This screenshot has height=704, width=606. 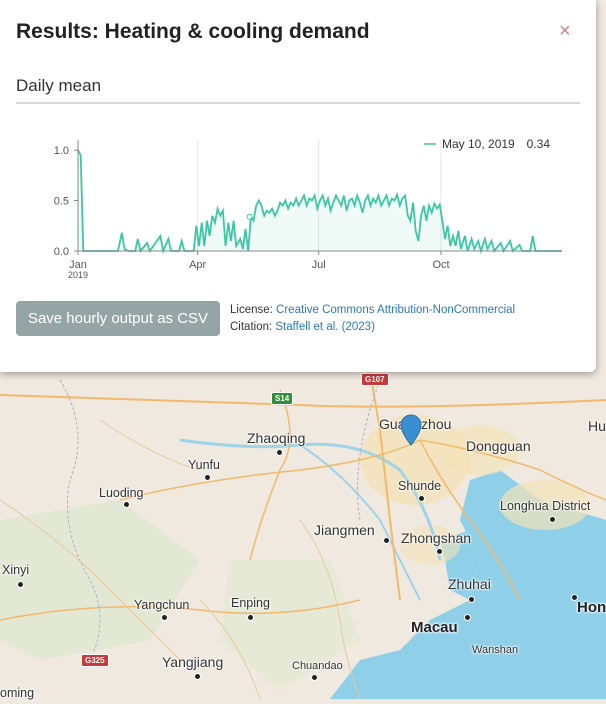 I want to click on chart-legend: May 10, 2019 0.34, so click(x=487, y=144).